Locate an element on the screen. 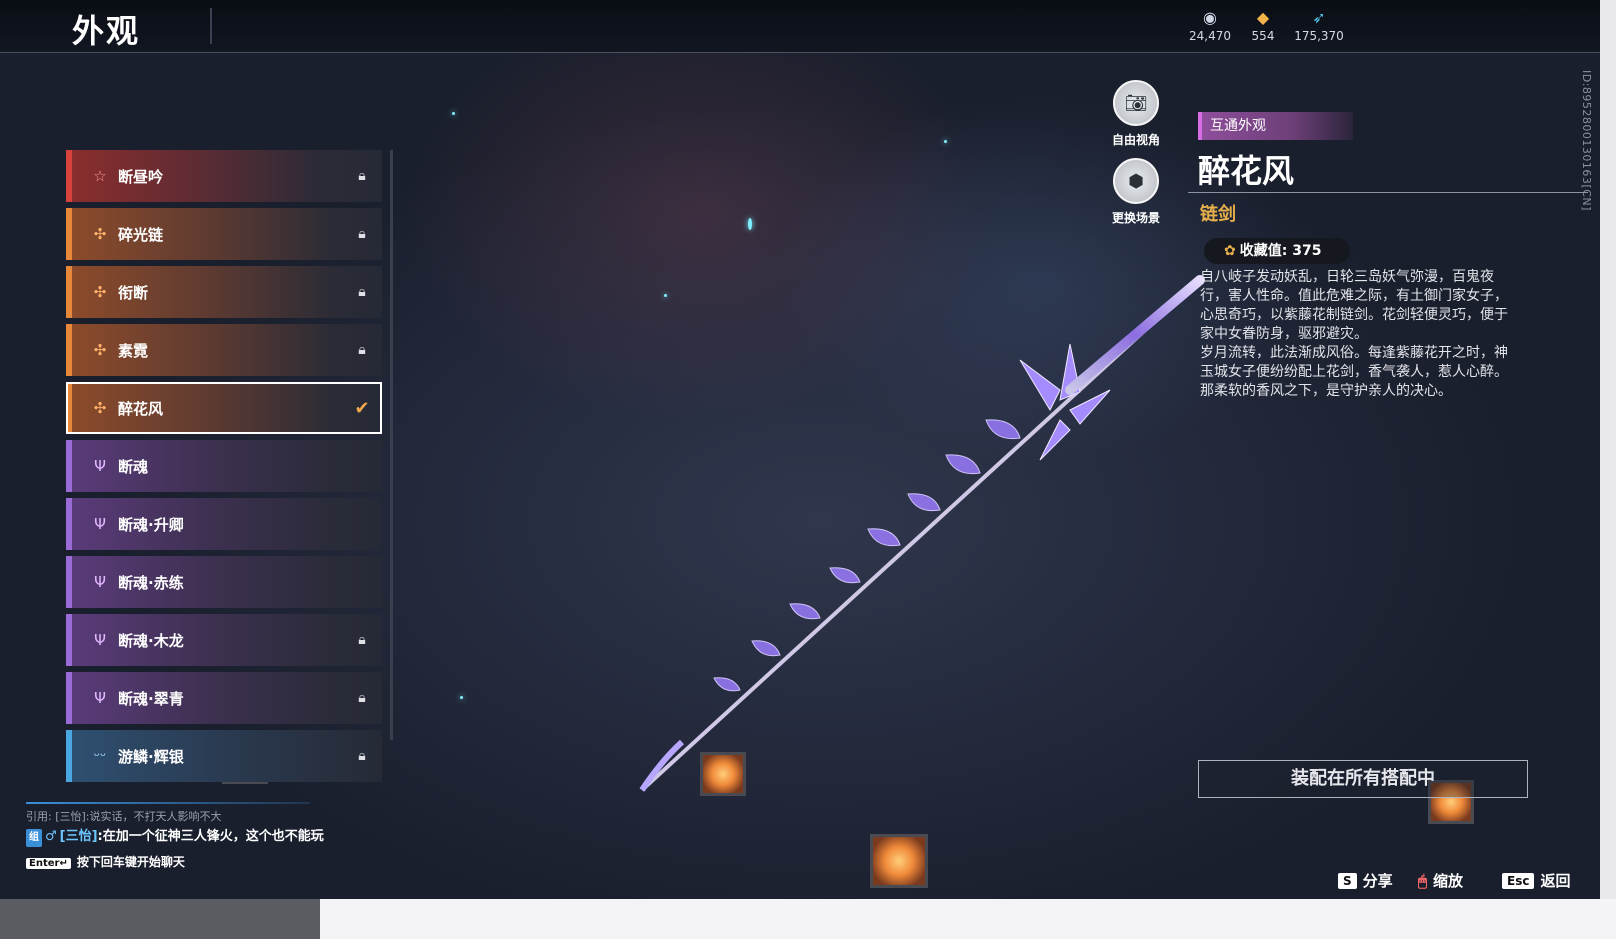 The height and width of the screenshot is (939, 1616). chat-message: 组 ♂ [三怡]:在加一个征神三人锋火，这个也不能玩 is located at coordinates (176, 837).